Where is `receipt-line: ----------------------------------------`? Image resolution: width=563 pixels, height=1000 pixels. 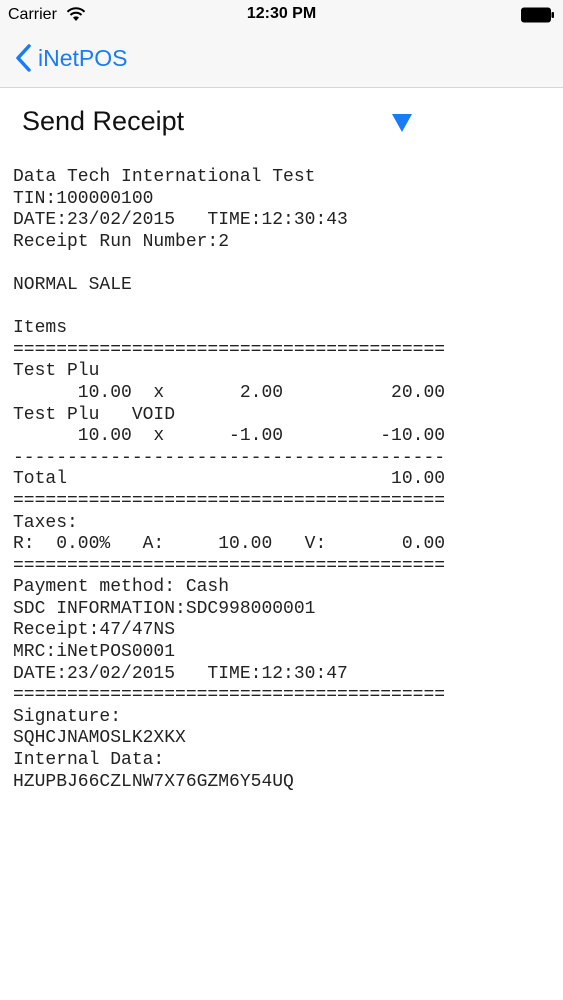 receipt-line: ---------------------------------------- is located at coordinates (229, 457).